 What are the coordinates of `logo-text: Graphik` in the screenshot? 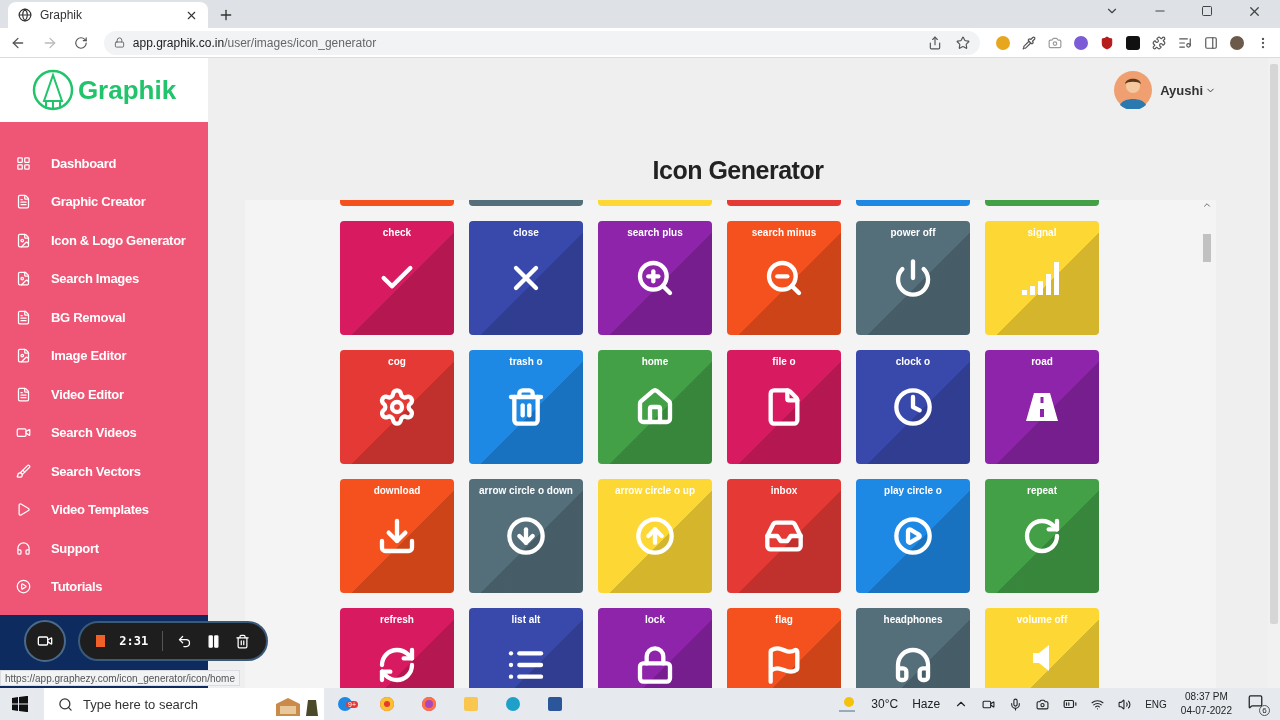 It's located at (127, 90).